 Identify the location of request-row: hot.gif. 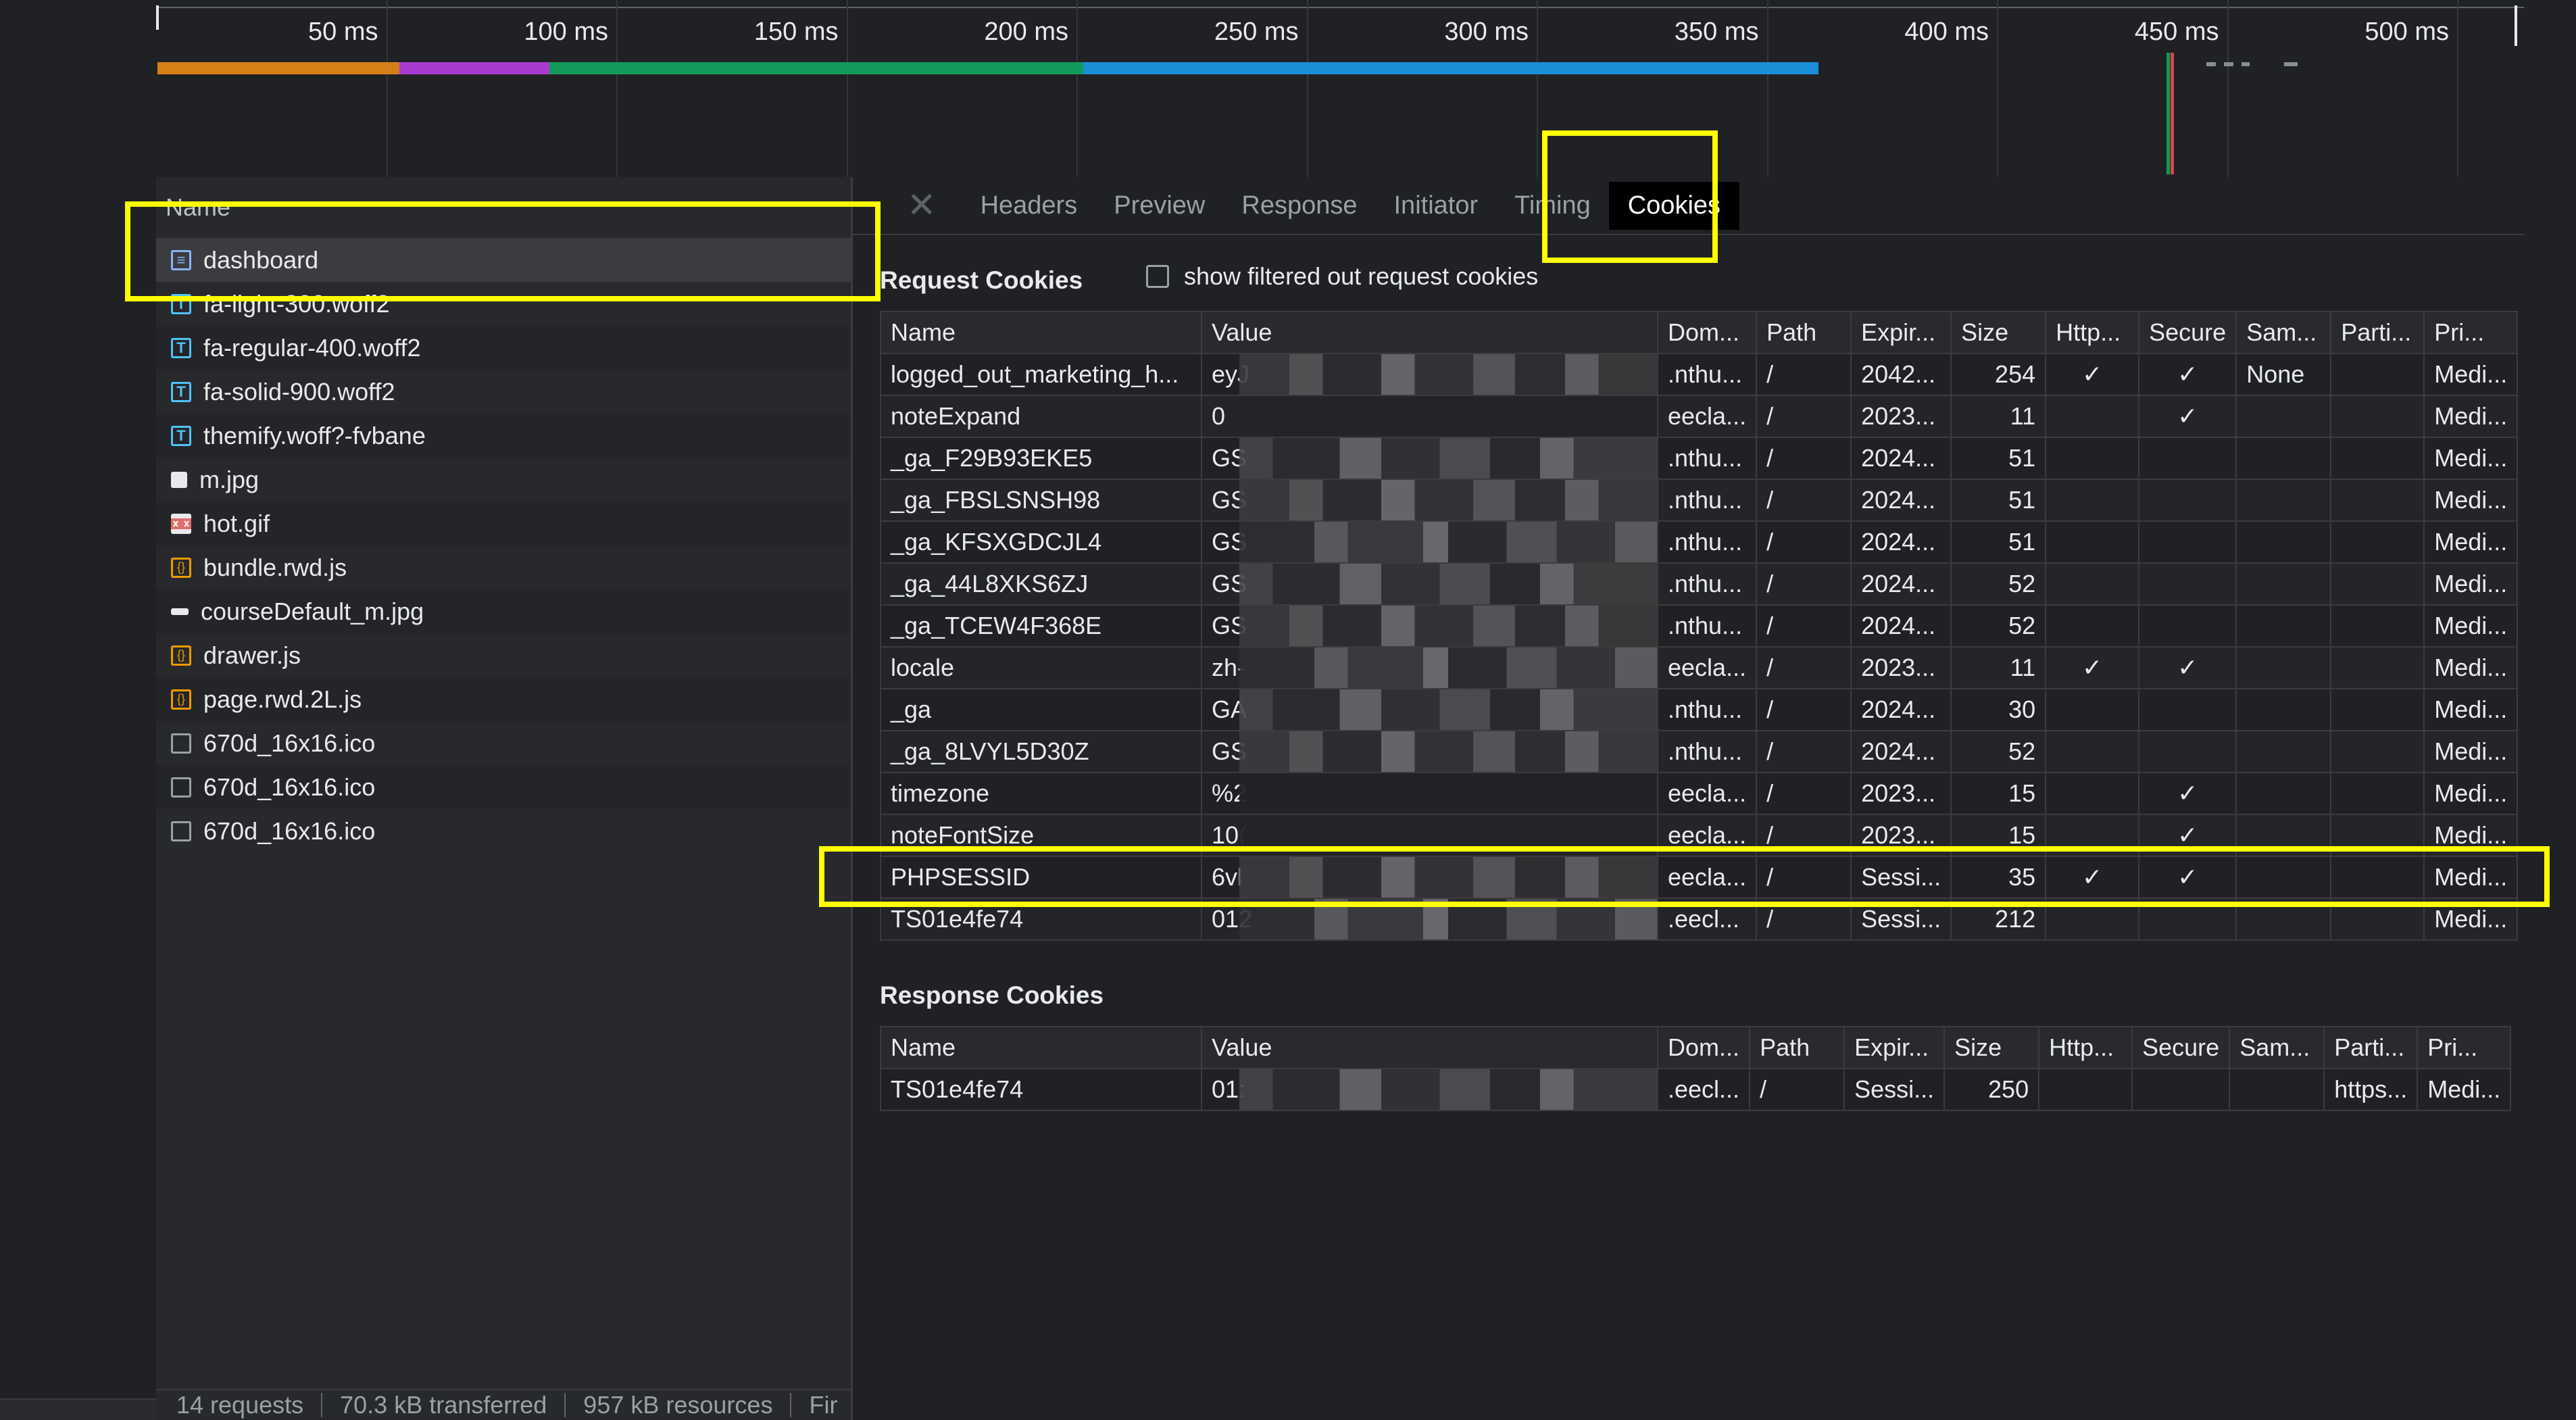
(504, 523).